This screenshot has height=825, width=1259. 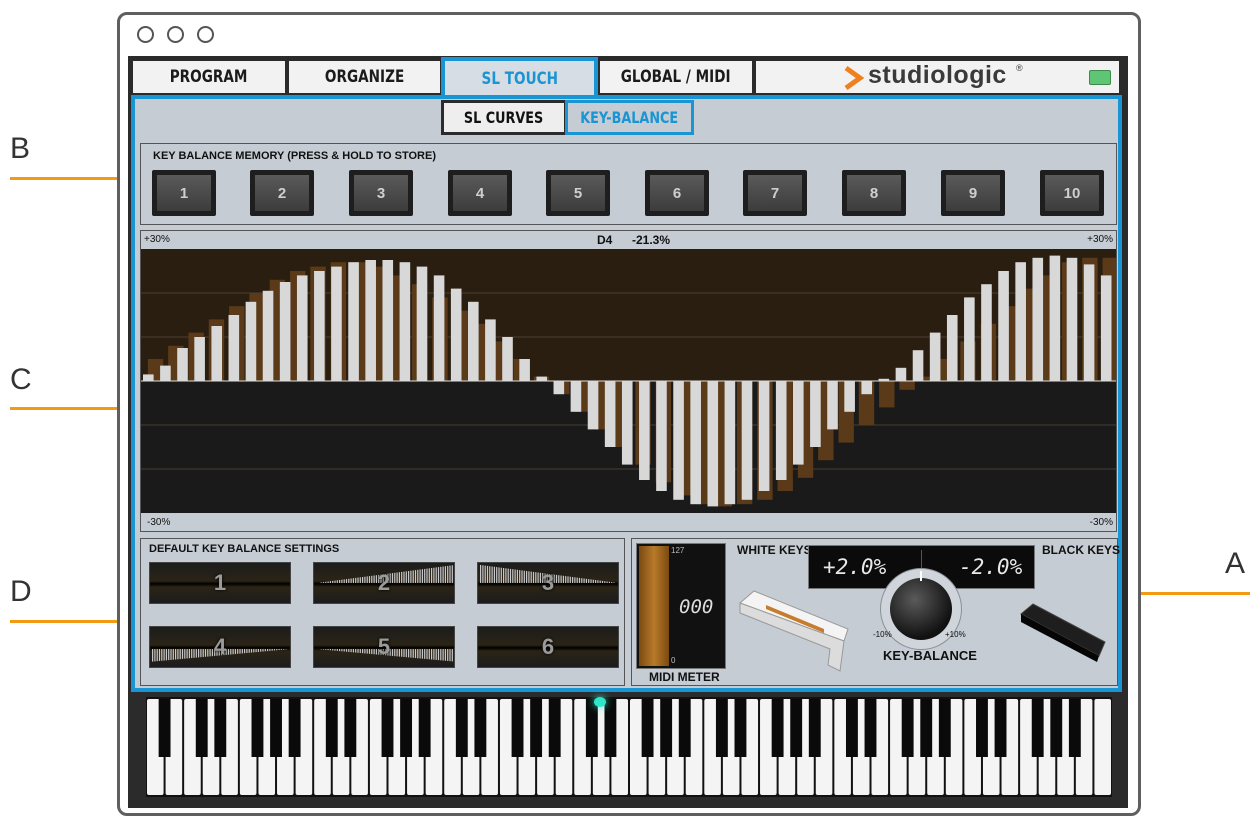 I want to click on window-zoom-button, so click(x=205, y=34).